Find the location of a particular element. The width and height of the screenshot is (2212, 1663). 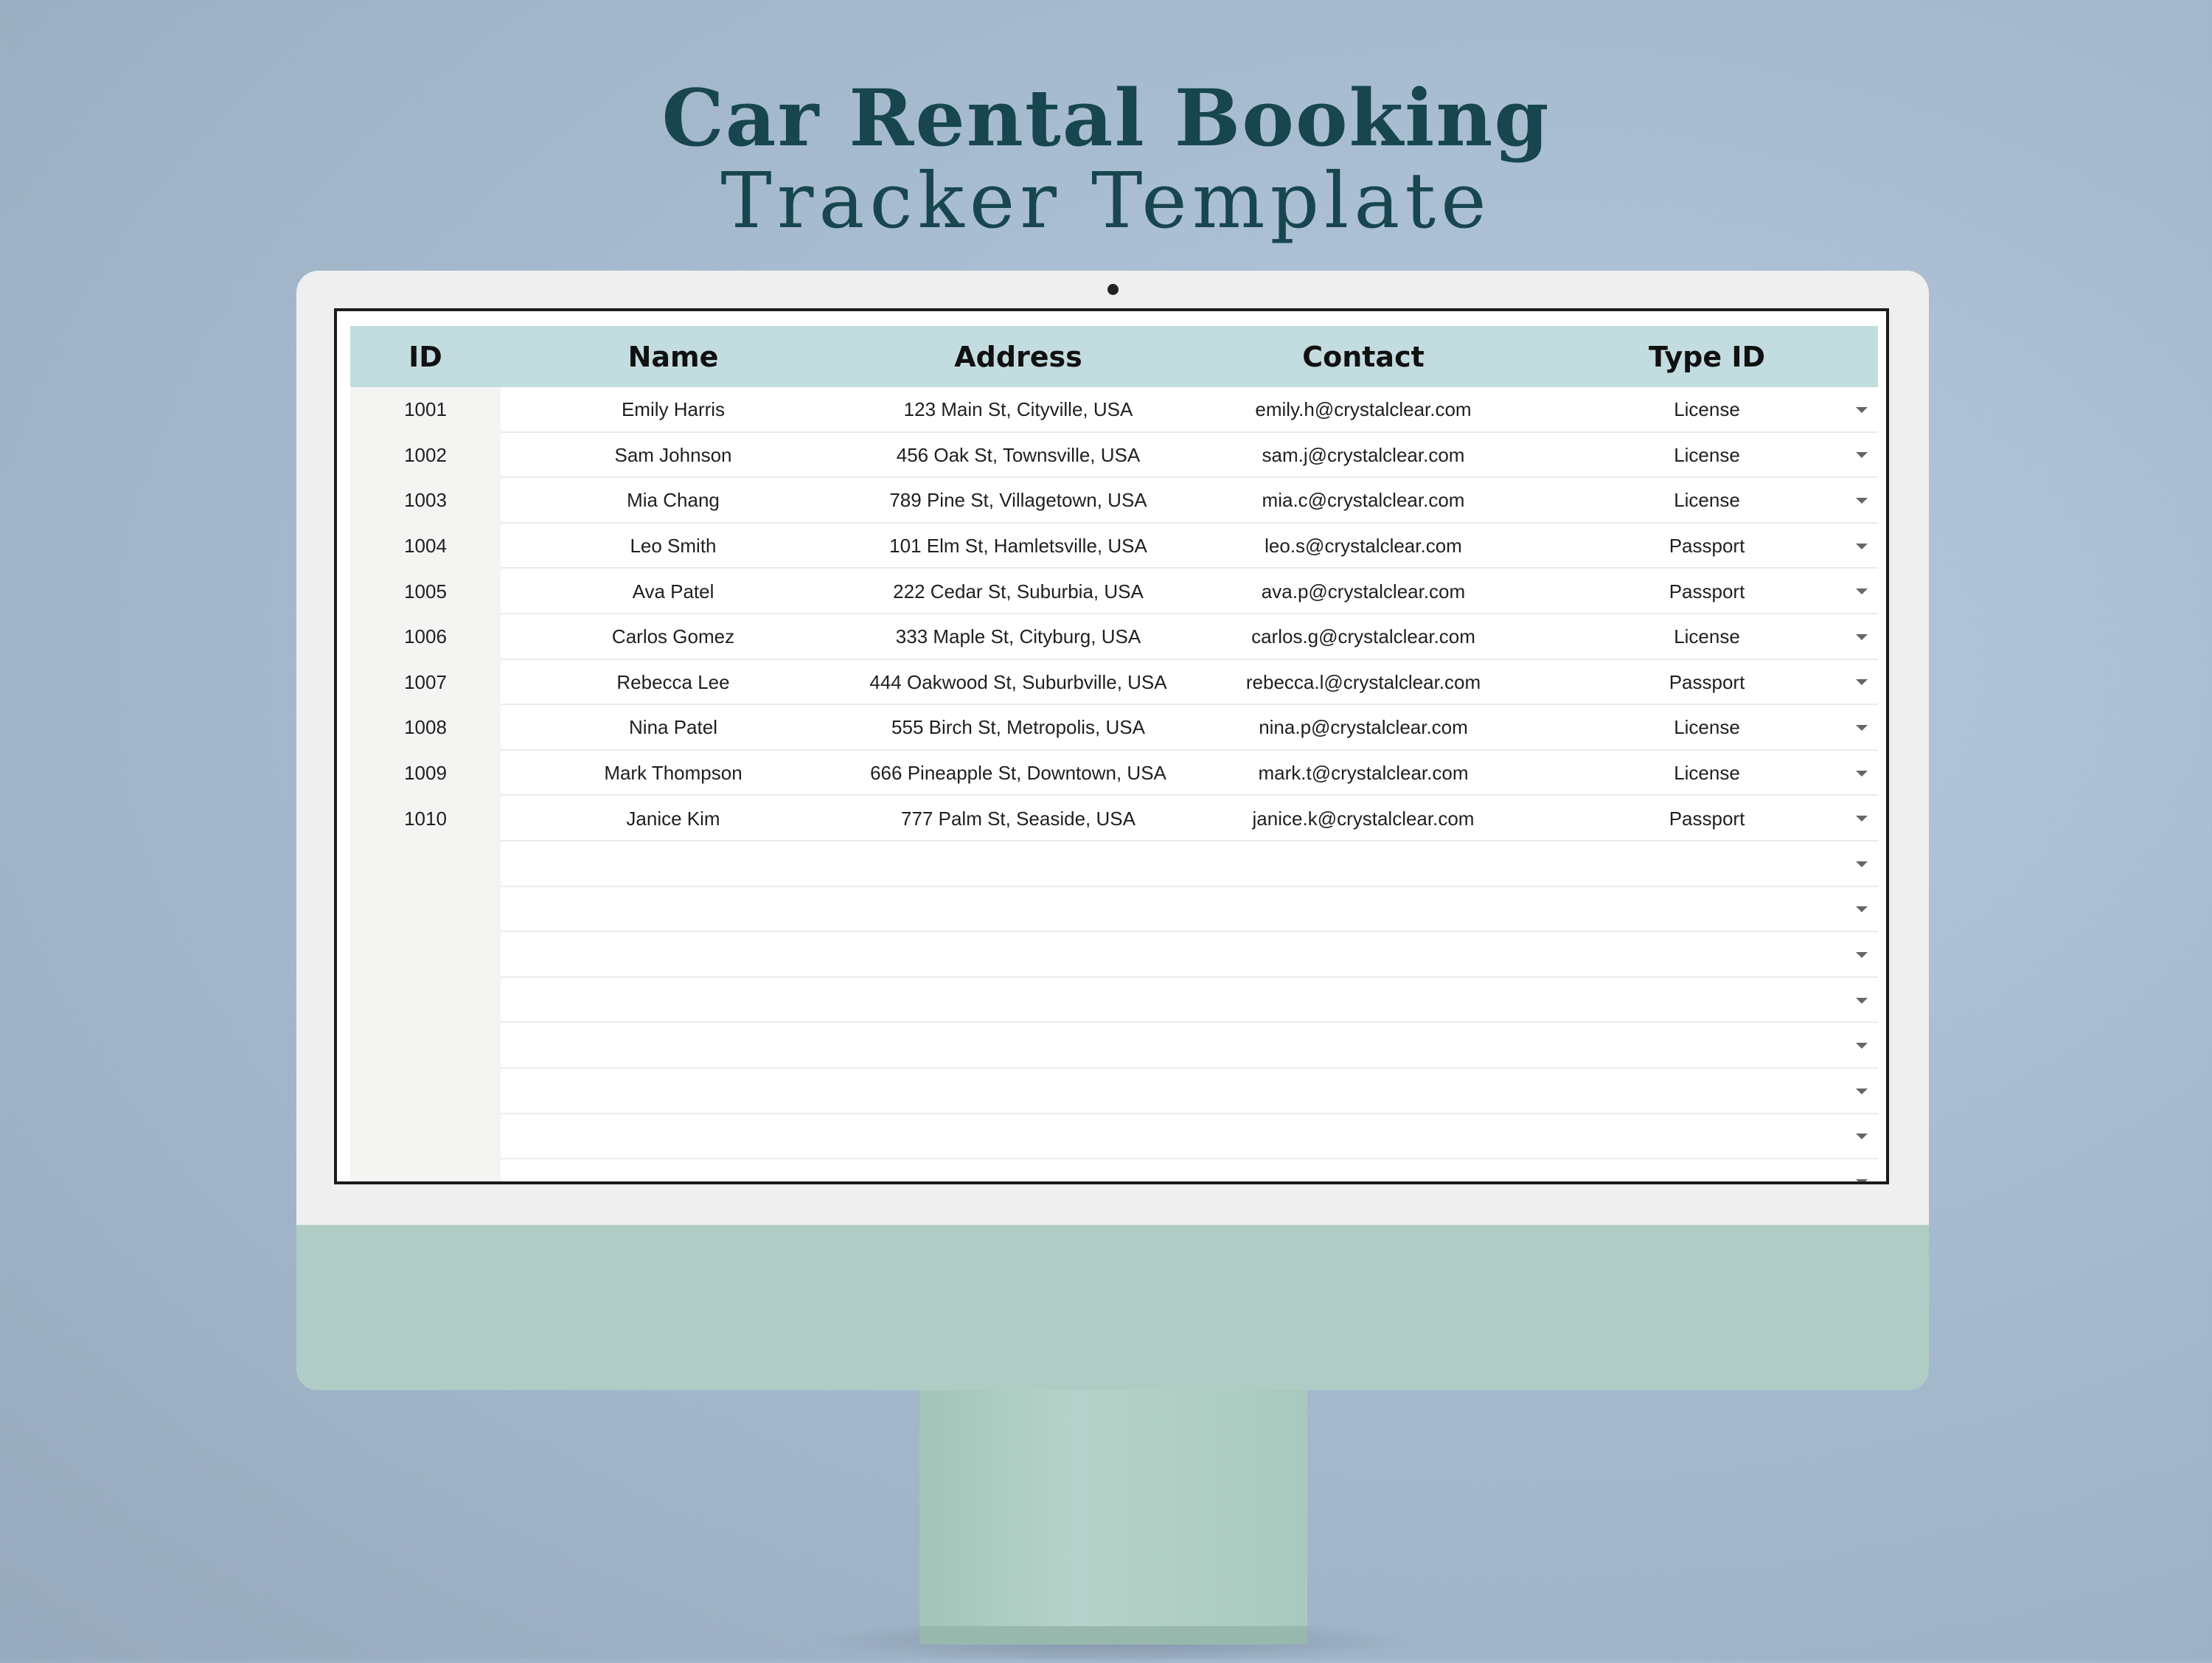

cell-contact: mark.t@crystalclear.com is located at coordinates (1363, 773).